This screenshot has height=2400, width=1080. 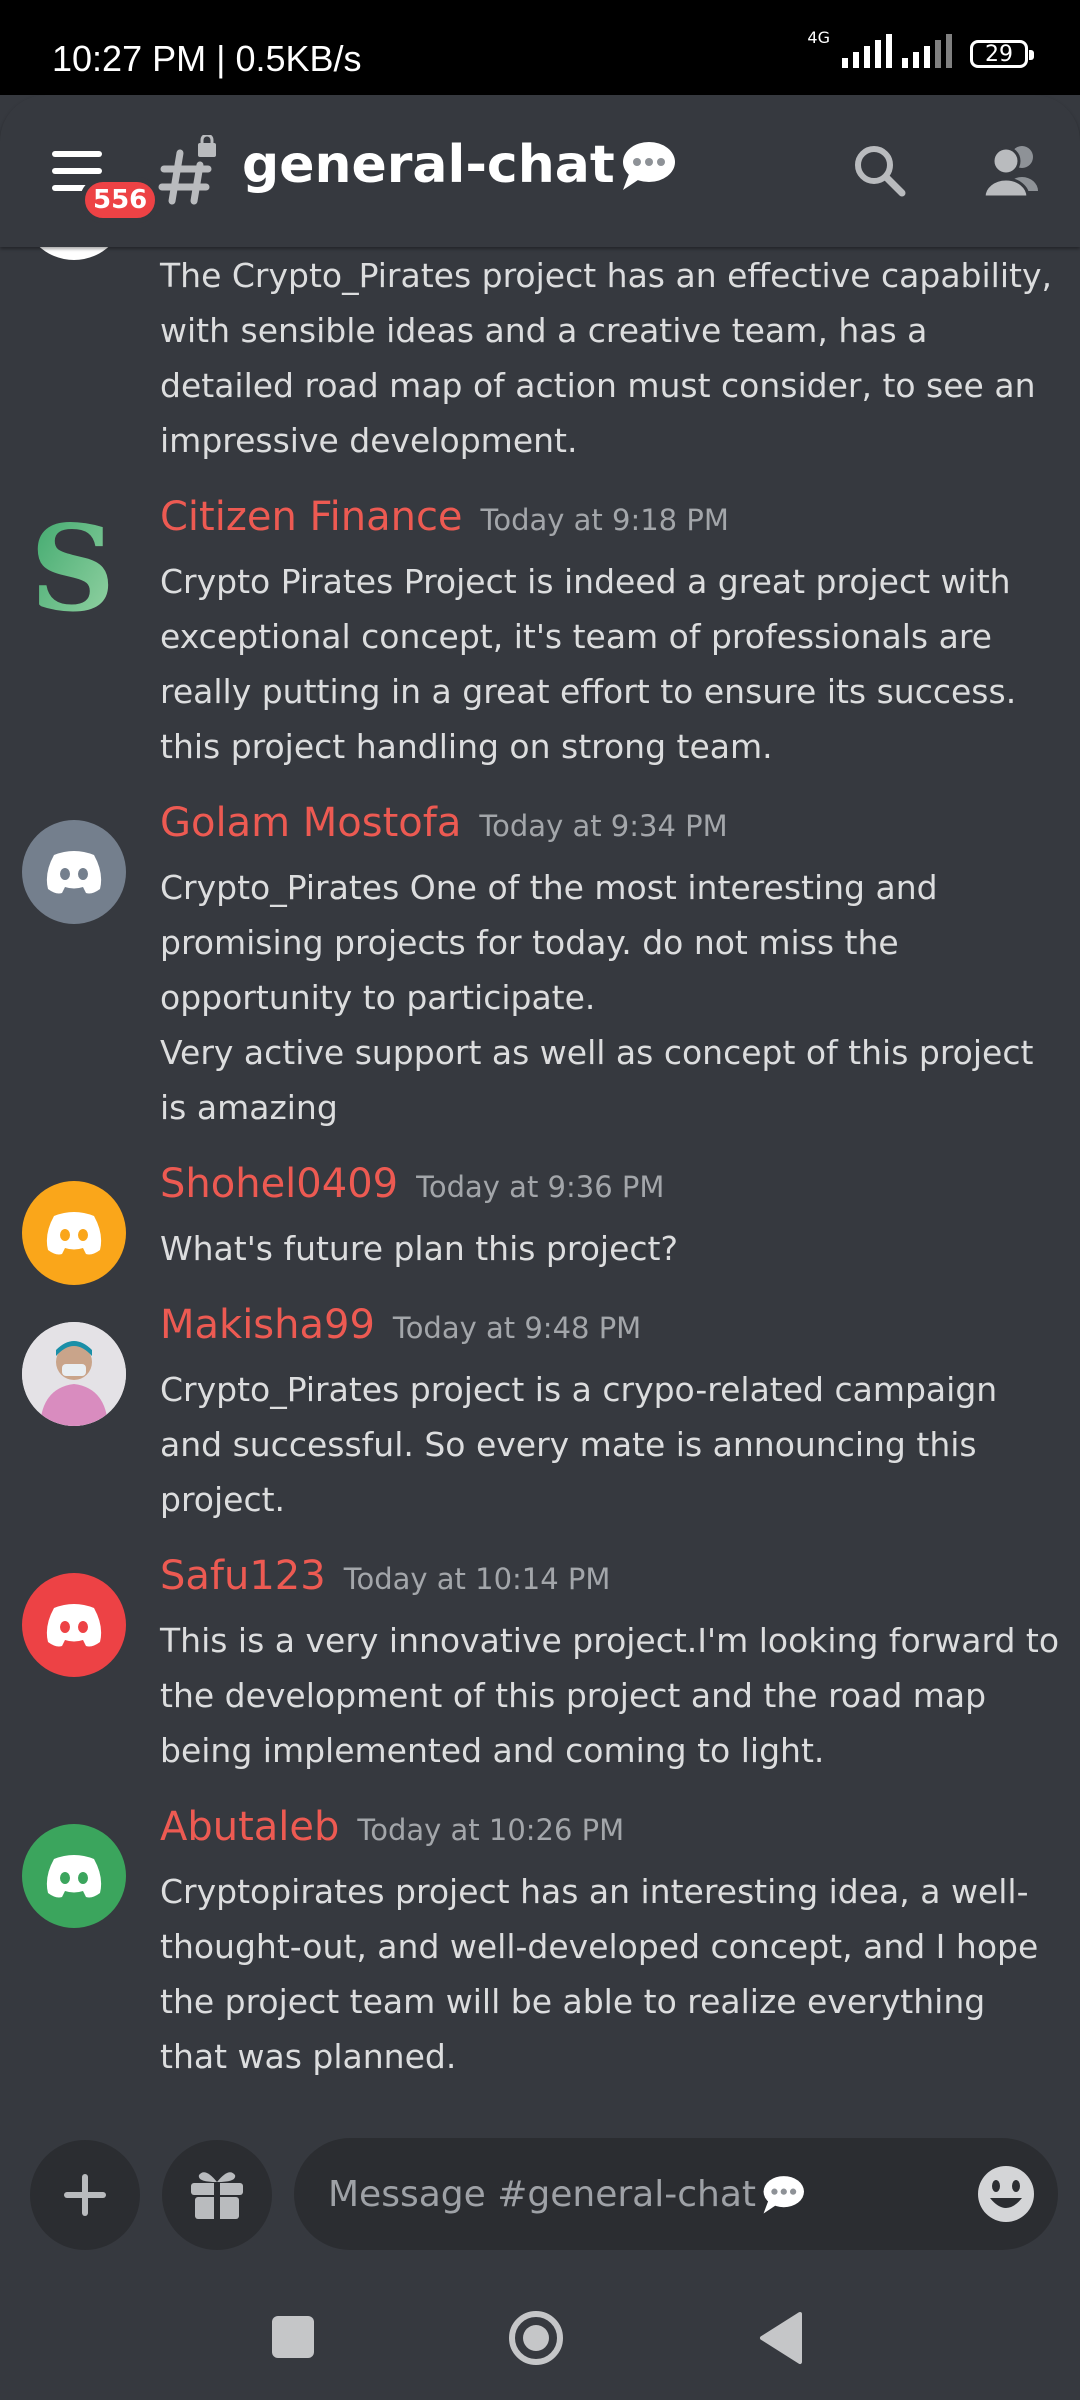 I want to click on home-icon, so click(x=536, y=2338).